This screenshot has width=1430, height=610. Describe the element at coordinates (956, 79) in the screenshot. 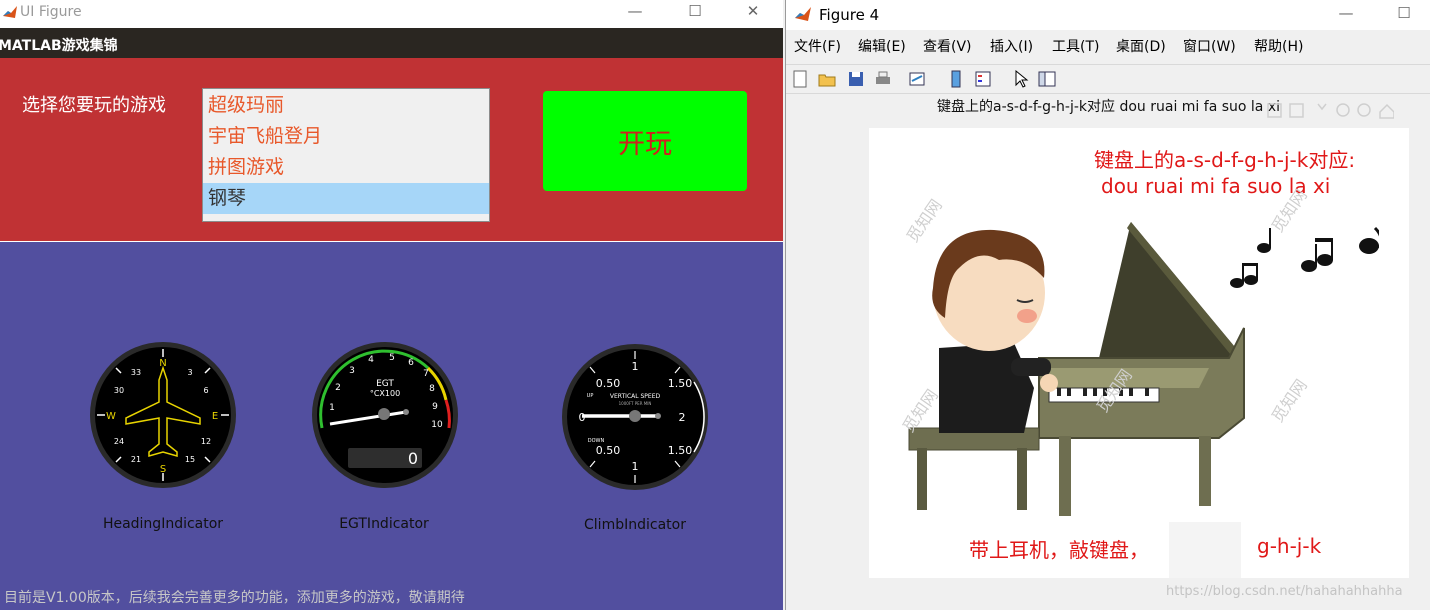

I see `colorbar-icon` at that location.